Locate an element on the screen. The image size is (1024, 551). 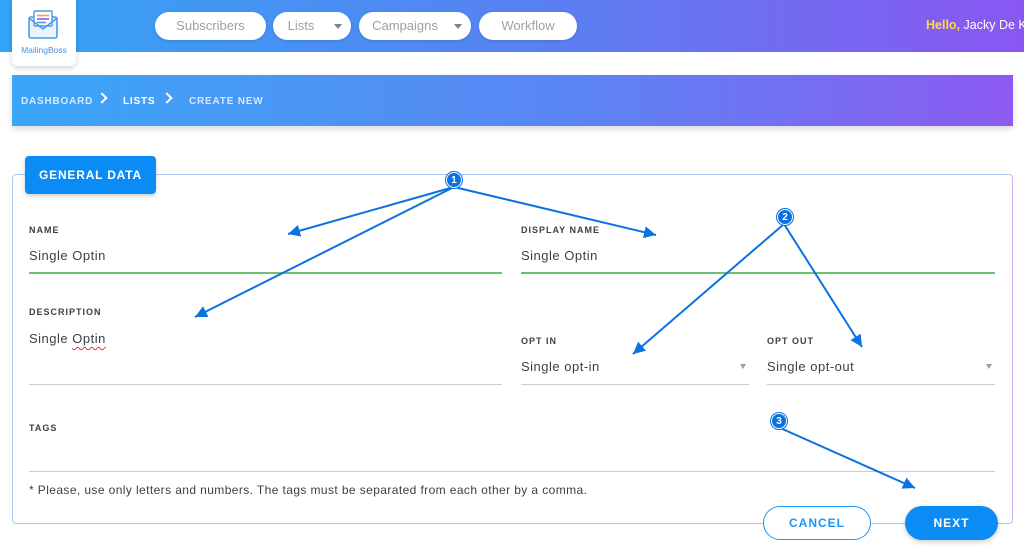
annotation-badge-3: 3 is located at coordinates (779, 421).